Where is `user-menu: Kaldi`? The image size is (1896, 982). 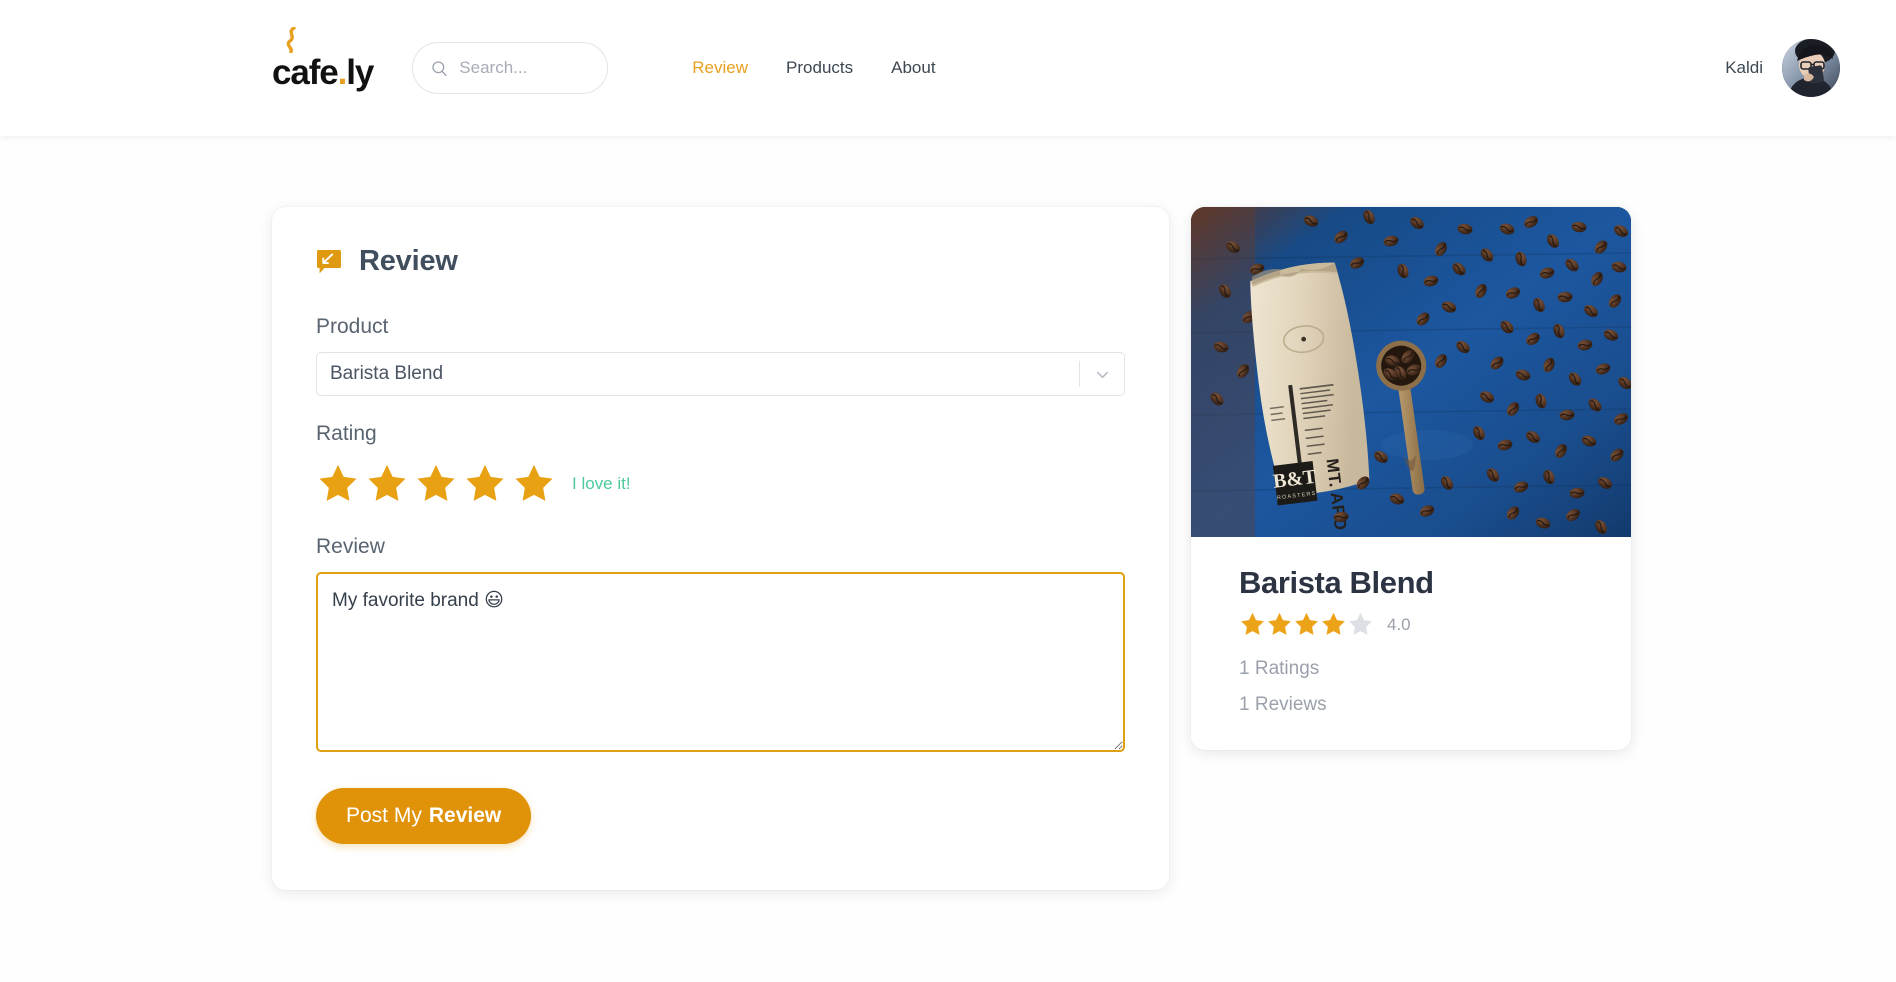
user-menu: Kaldi is located at coordinates (1782, 68).